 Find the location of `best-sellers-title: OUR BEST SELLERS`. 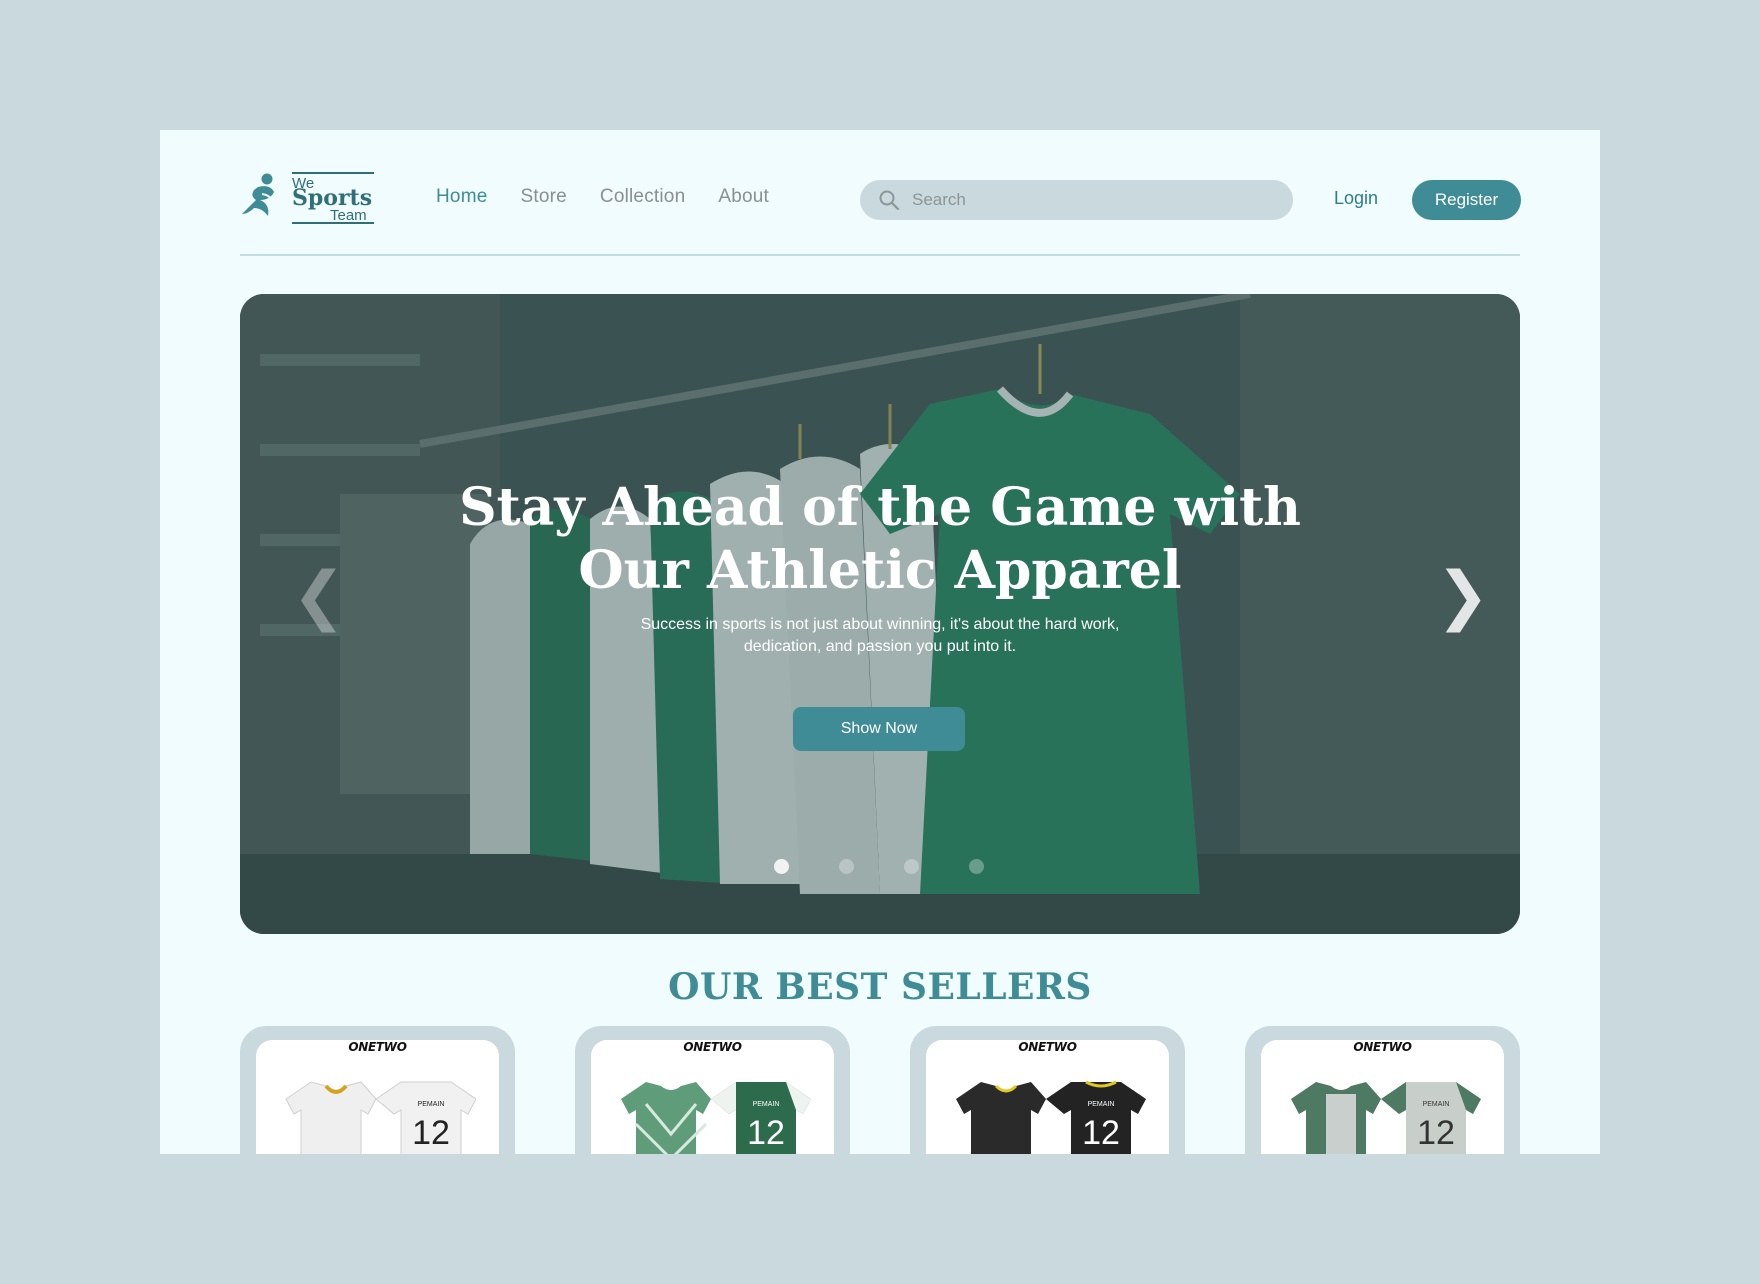

best-sellers-title: OUR BEST SELLERS is located at coordinates (880, 987).